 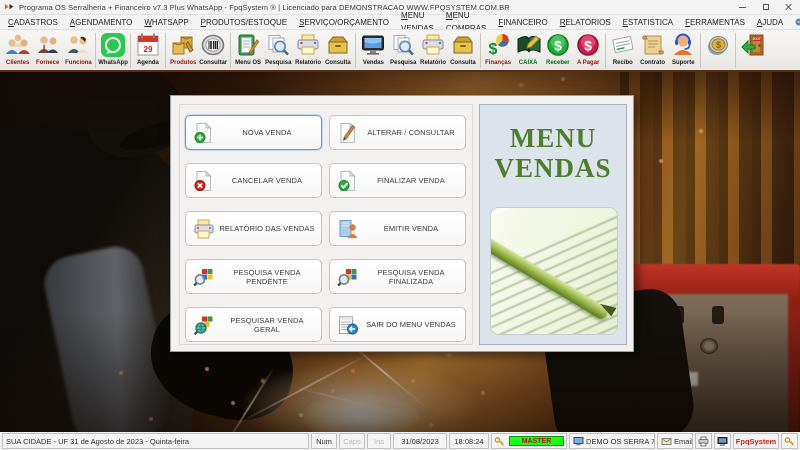 I want to click on cancelar-venda-button: CANCELAR VENDA, so click(x=253, y=180).